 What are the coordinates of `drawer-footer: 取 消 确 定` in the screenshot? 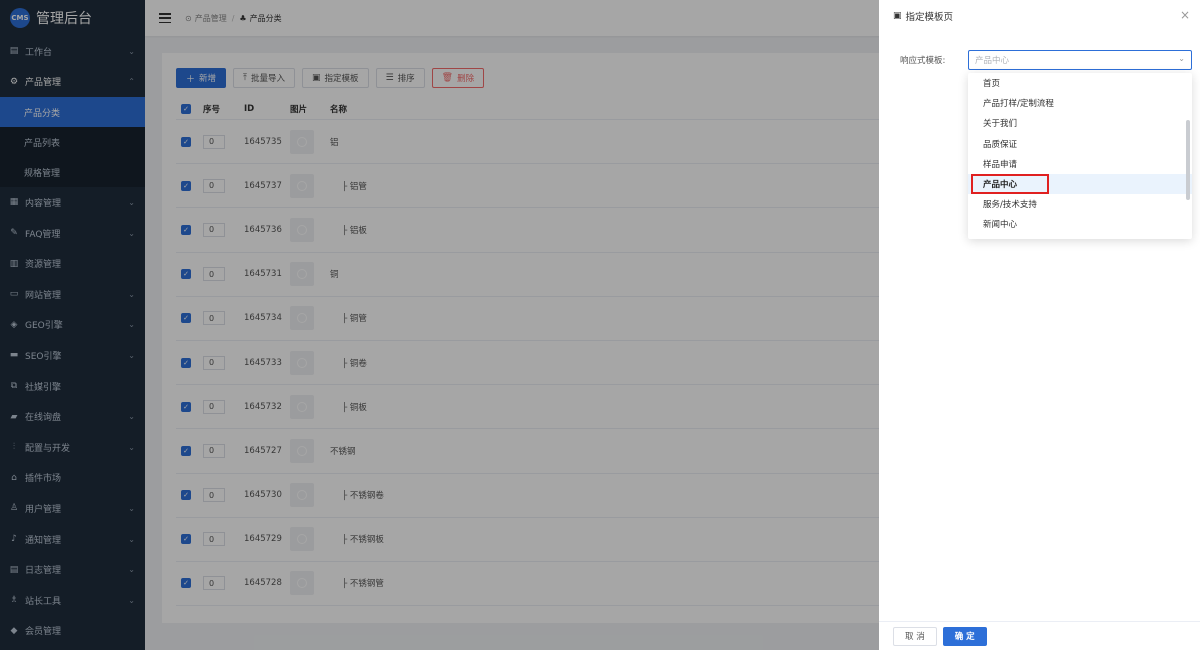 It's located at (1039, 635).